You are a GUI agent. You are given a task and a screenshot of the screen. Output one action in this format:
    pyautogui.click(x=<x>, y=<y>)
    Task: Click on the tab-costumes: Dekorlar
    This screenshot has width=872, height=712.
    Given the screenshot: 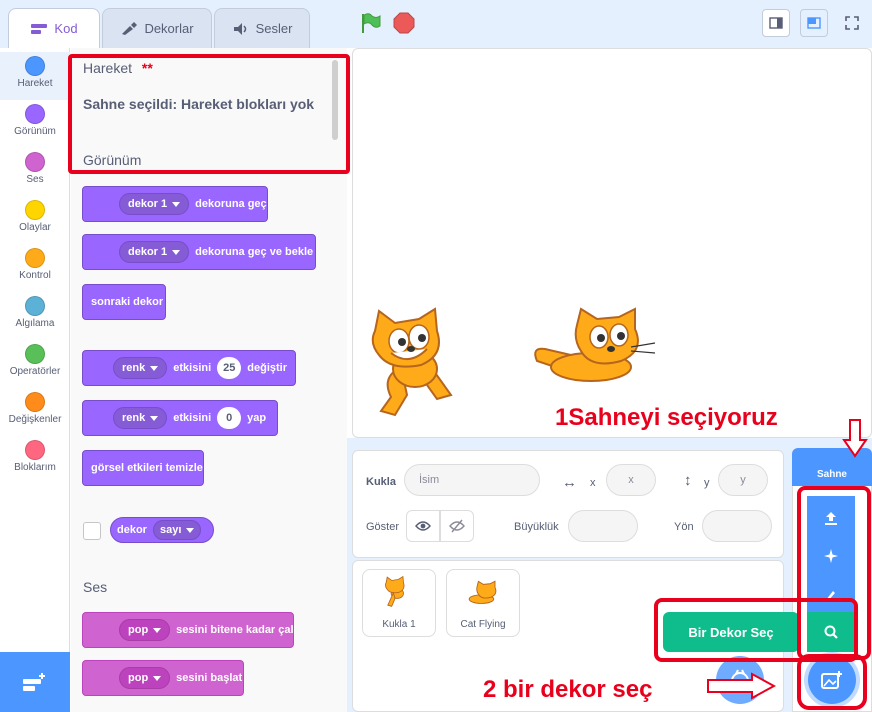 What is the action you would take?
    pyautogui.click(x=157, y=28)
    